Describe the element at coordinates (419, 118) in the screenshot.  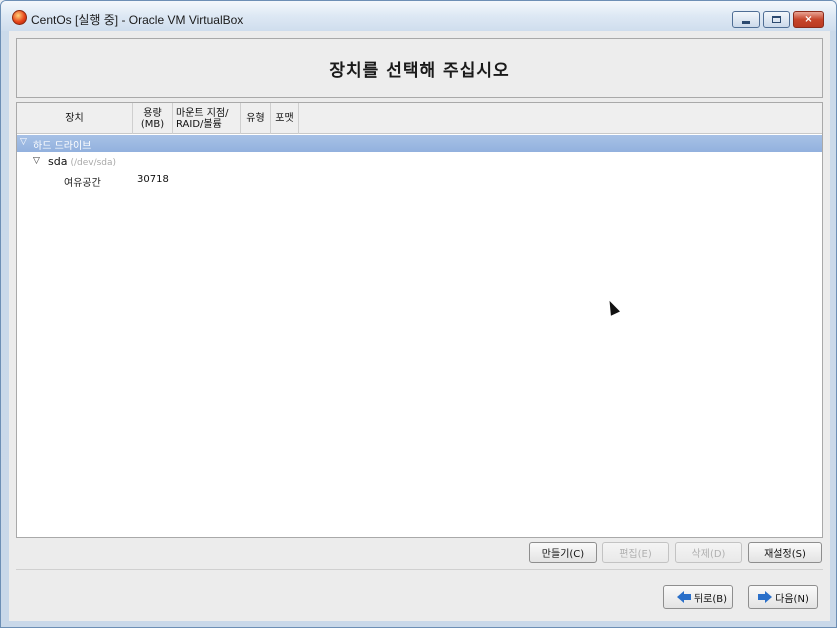
I see `table-header: 장치 용량 (MB) 마운트 지점/ RAID/볼륨 유형 포맷` at that location.